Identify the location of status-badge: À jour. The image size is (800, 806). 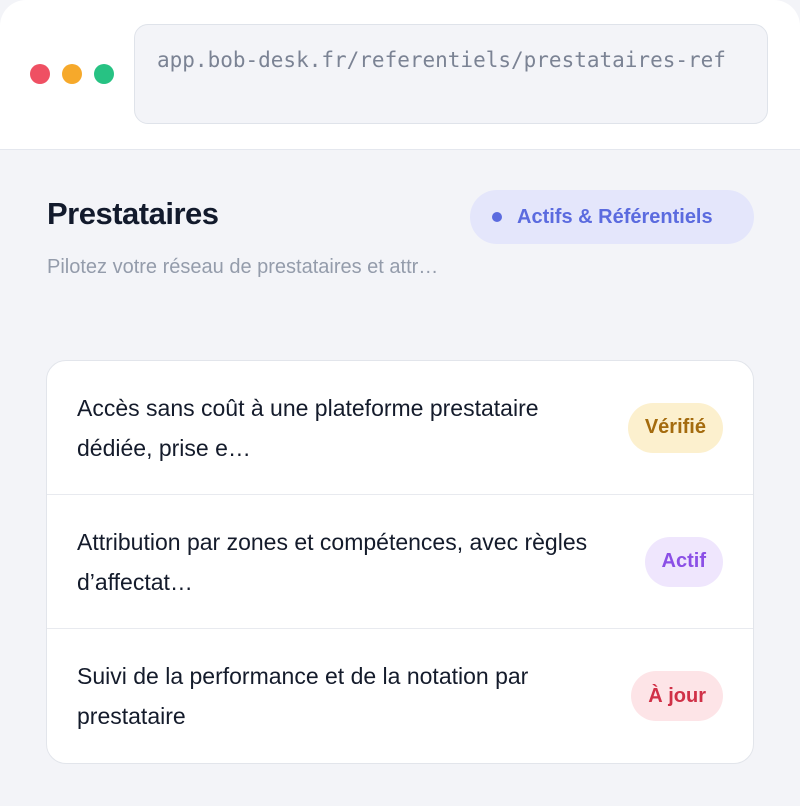
(677, 696).